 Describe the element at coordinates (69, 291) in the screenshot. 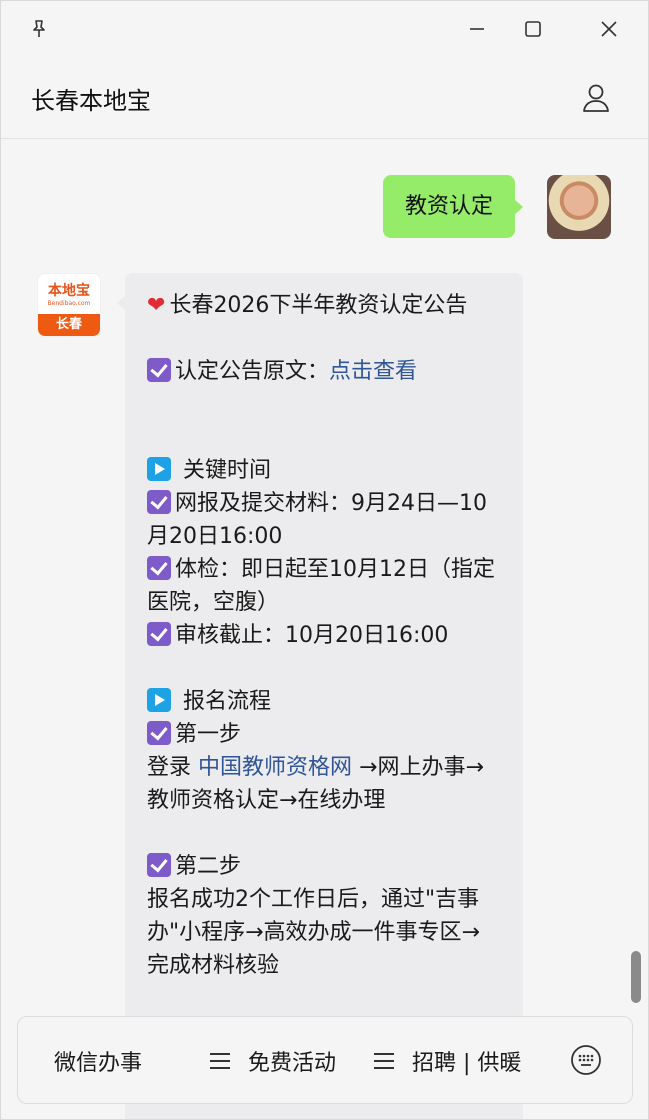

I see `logo-text: 本地宝` at that location.